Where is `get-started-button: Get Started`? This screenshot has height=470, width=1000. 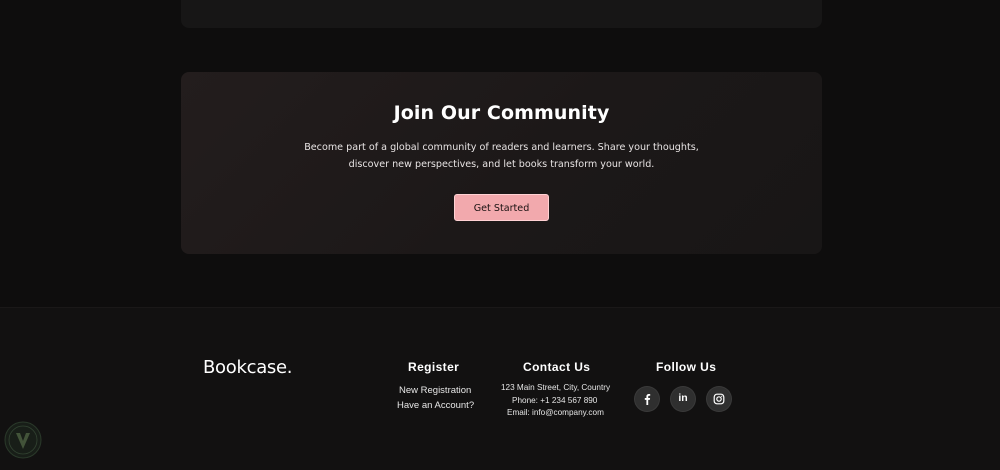 get-started-button: Get Started is located at coordinates (501, 207).